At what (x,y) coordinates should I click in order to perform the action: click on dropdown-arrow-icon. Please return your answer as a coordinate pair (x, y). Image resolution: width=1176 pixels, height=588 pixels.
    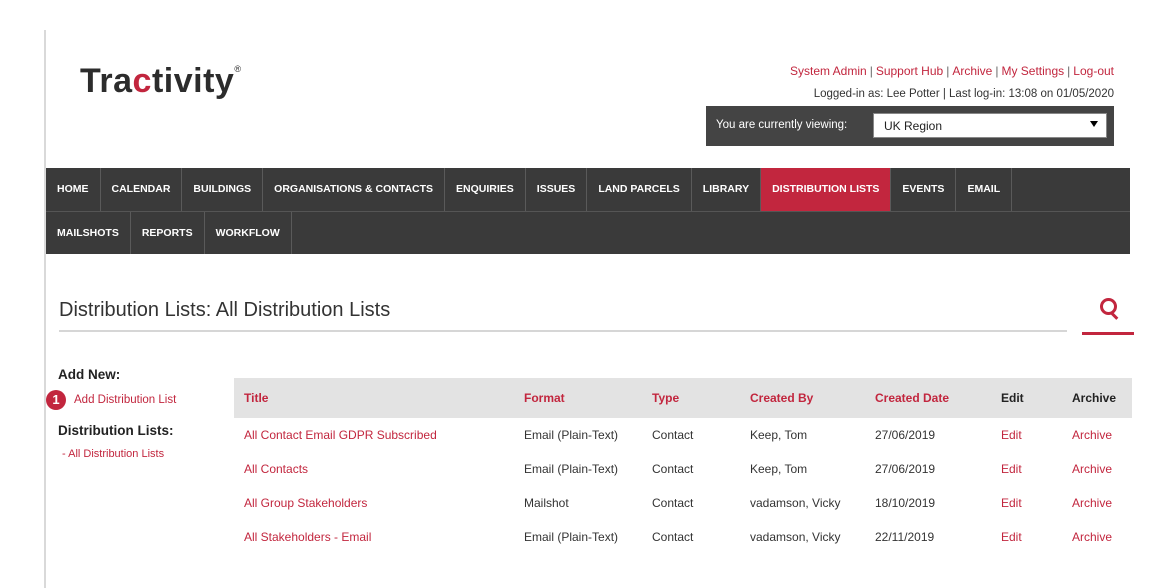
    Looking at the image, I should click on (1094, 124).